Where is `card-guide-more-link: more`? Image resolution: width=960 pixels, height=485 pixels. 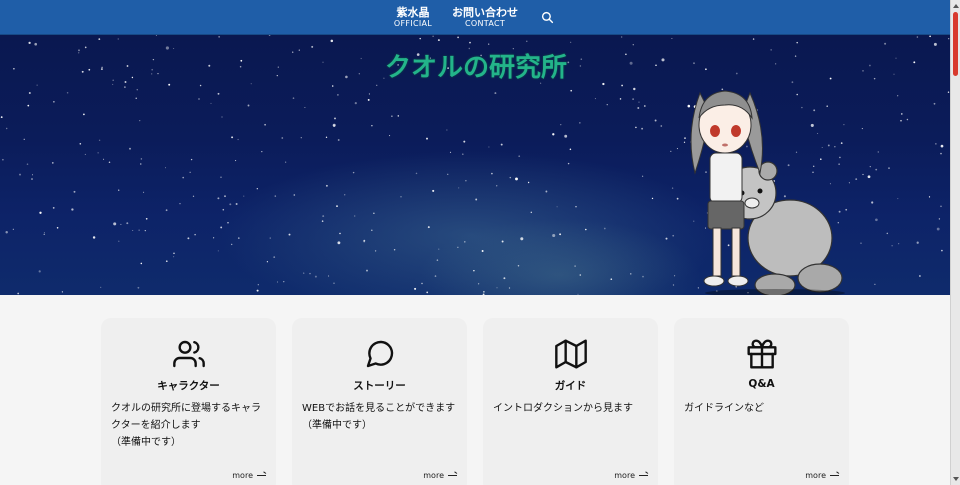
card-guide-more-link: more is located at coordinates (631, 475).